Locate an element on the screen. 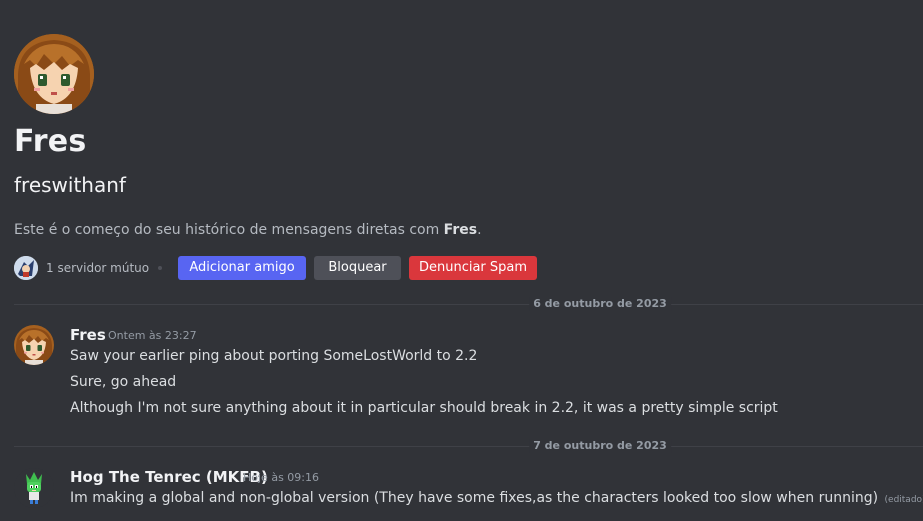 This screenshot has width=923, height=521. edited-indicator: (editado) is located at coordinates (903, 500).